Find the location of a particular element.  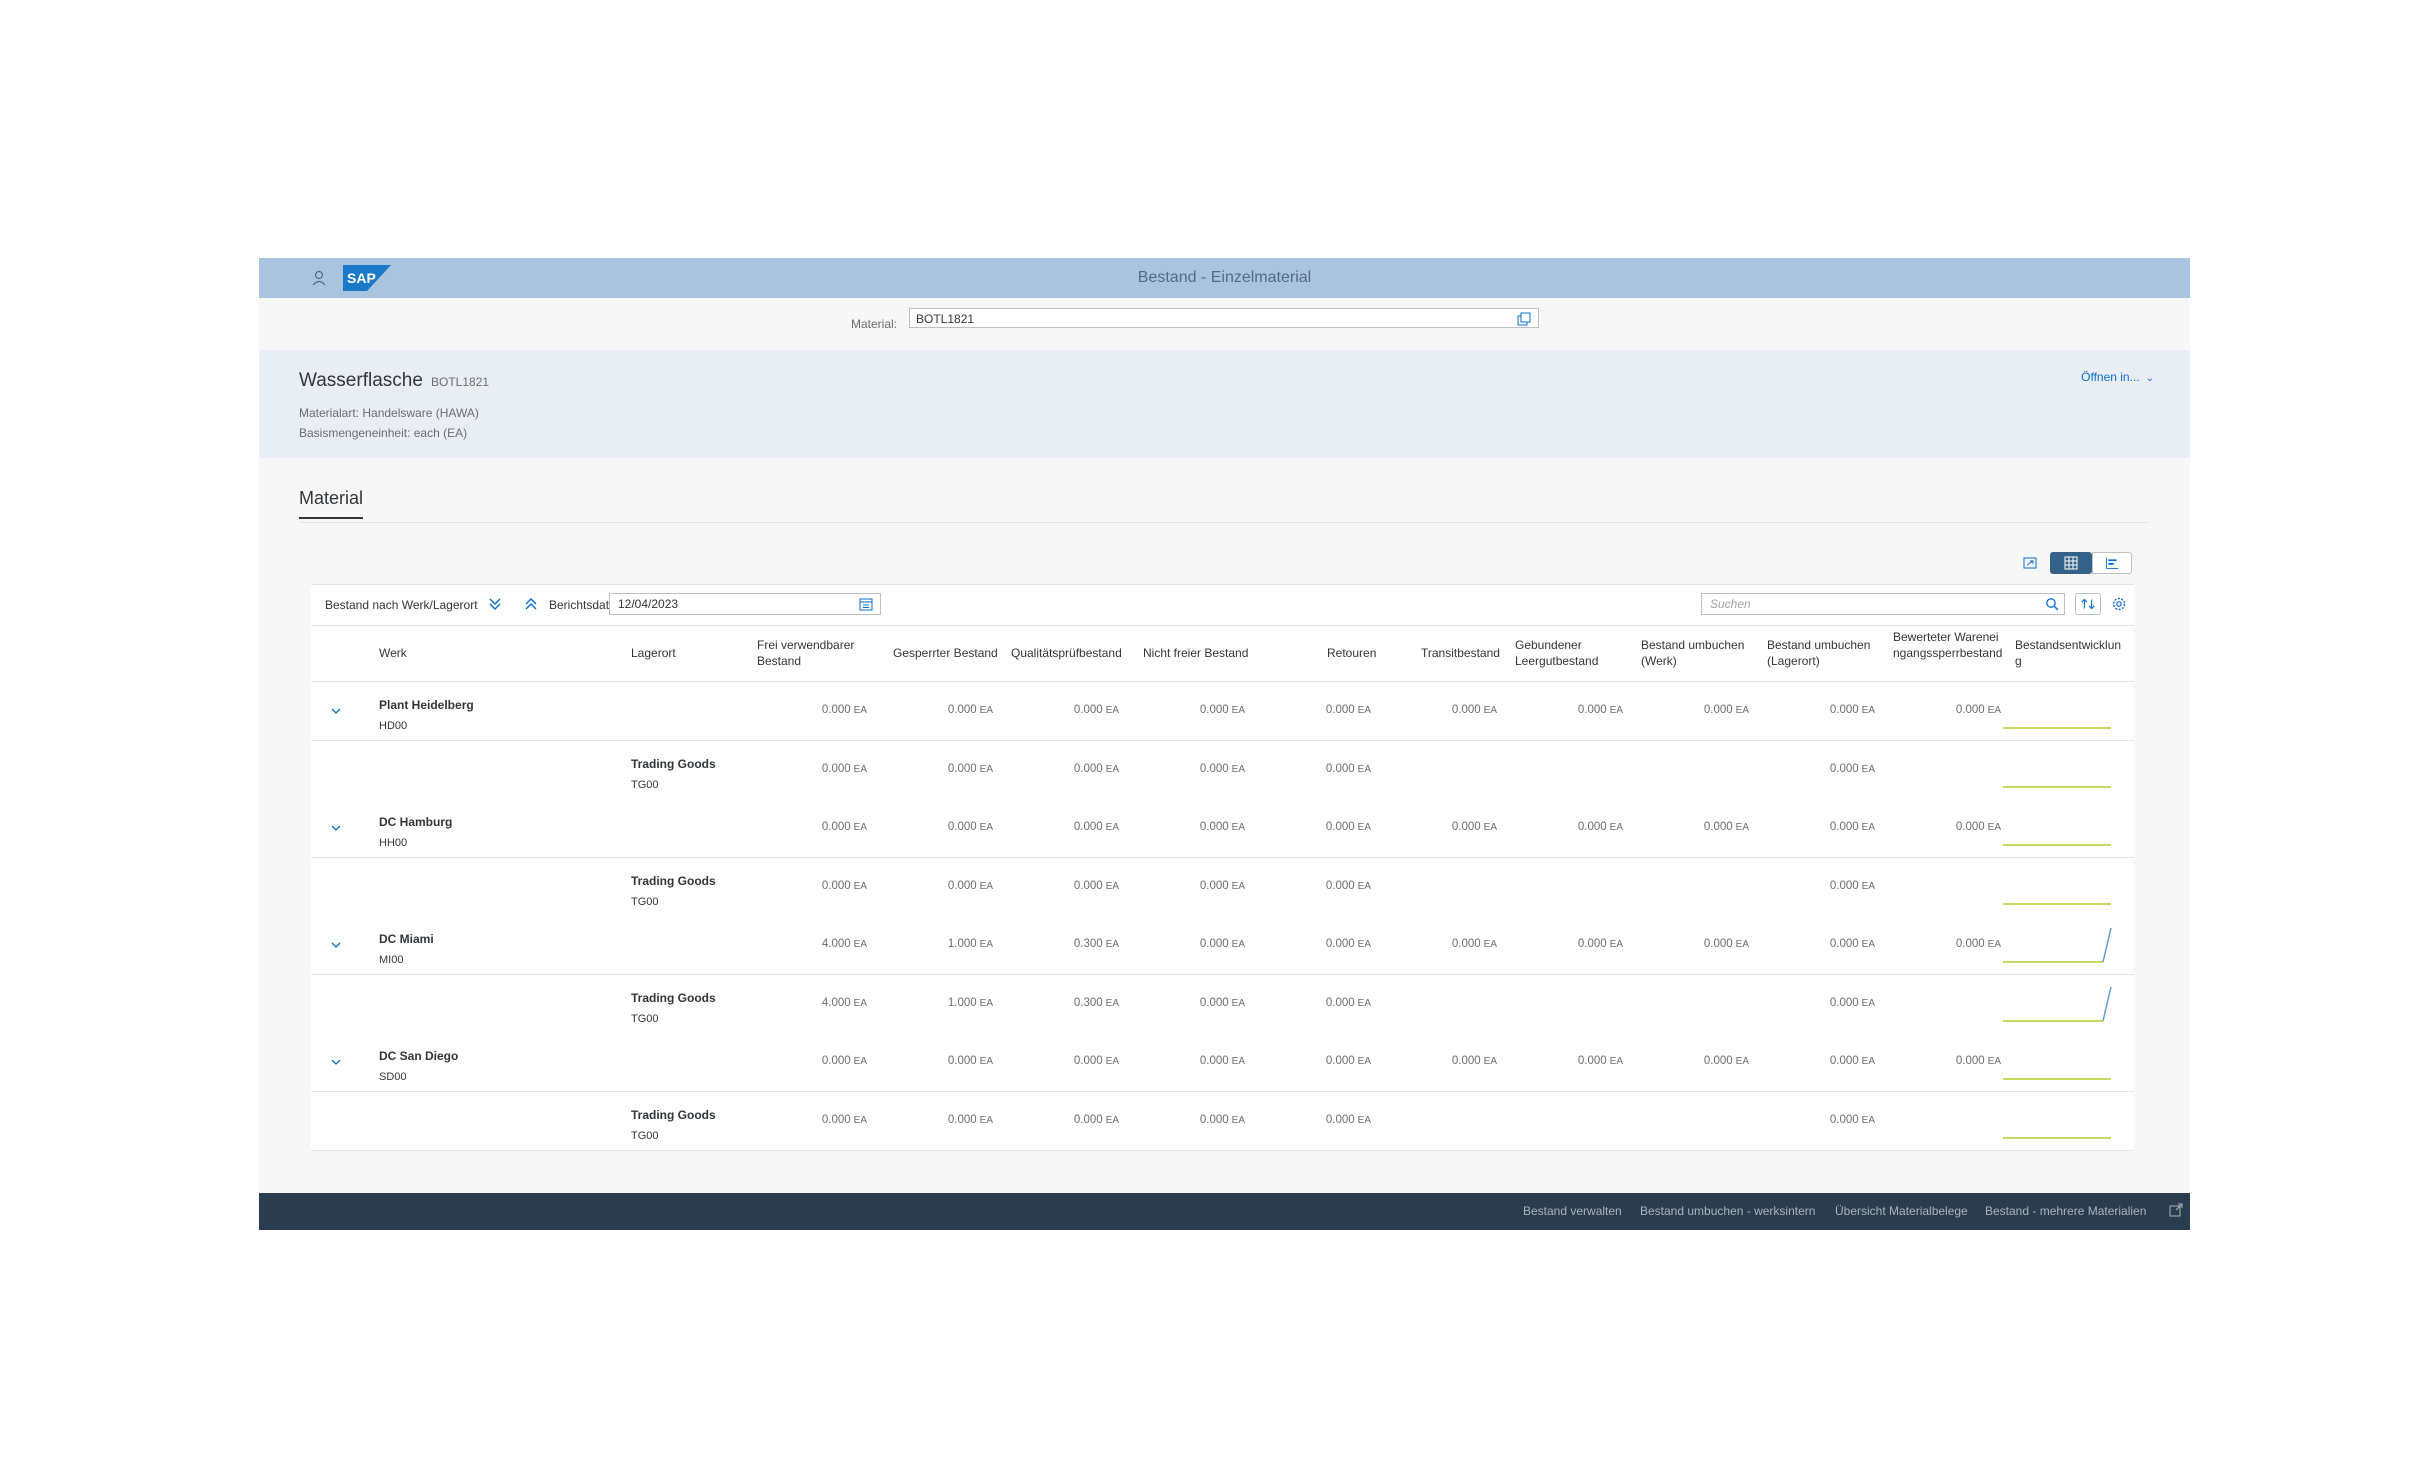

col-transit: Transitbestand is located at coordinates (1460, 653).